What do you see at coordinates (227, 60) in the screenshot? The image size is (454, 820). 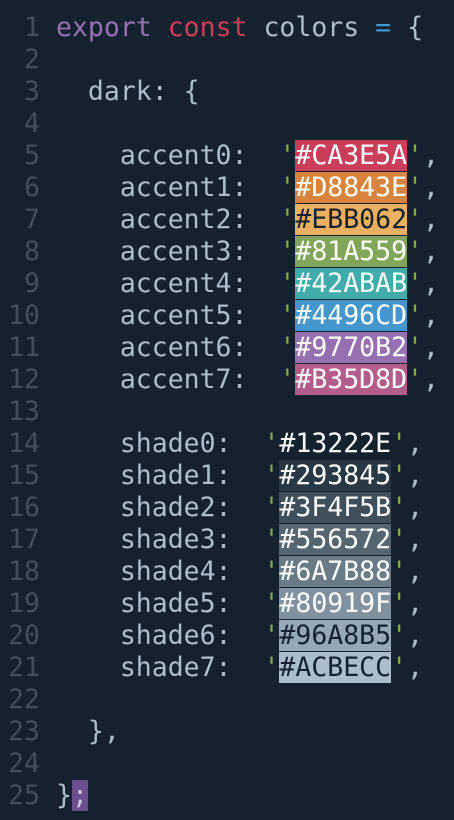 I see `code-line: 2` at bounding box center [227, 60].